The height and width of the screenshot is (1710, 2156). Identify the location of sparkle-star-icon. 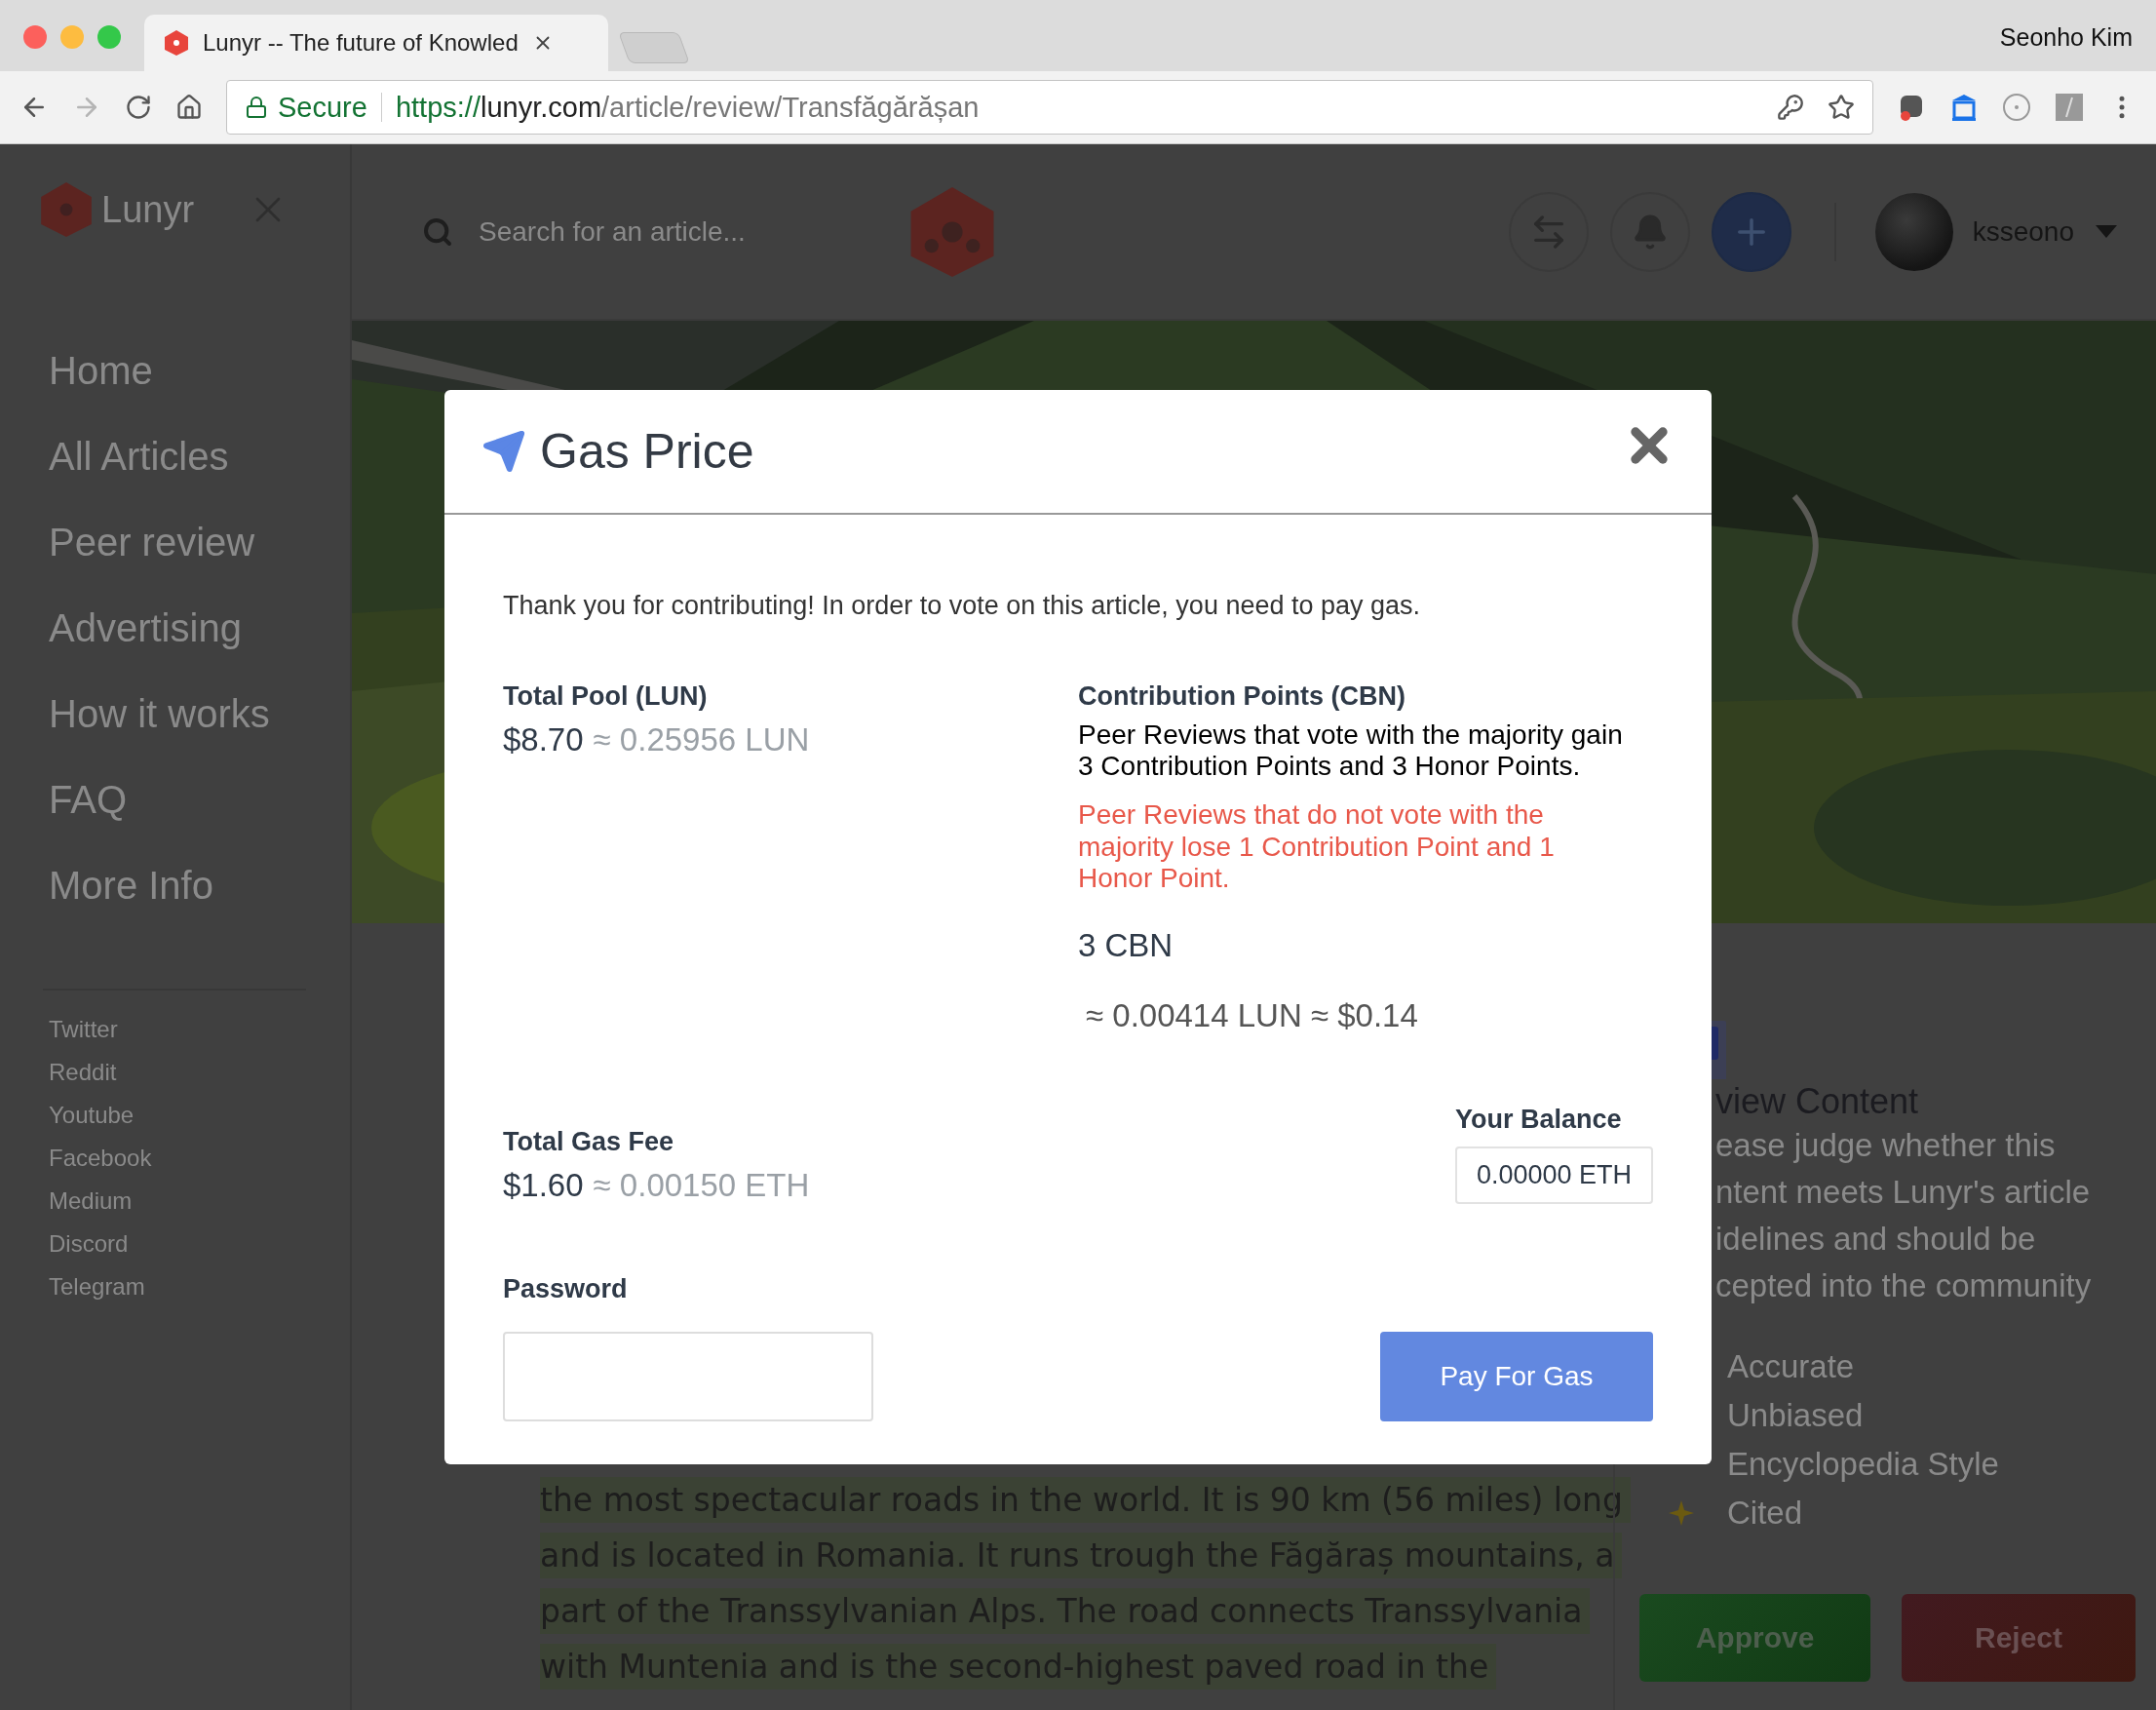
(1681, 1513).